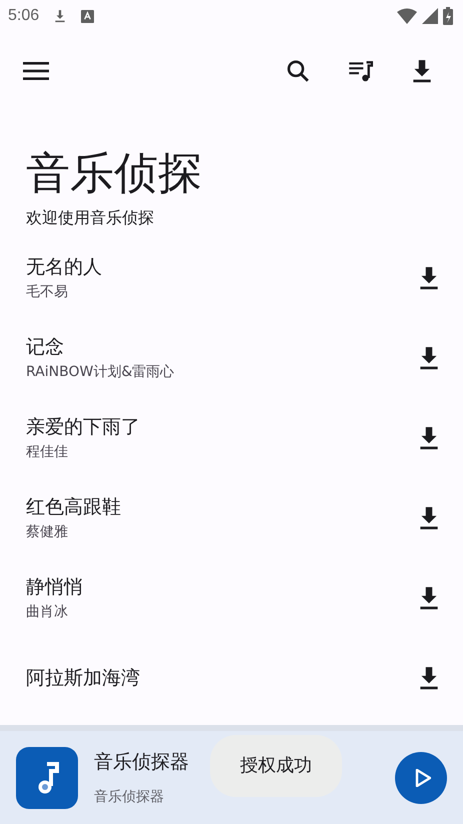 Image resolution: width=463 pixels, height=824 pixels. What do you see at coordinates (244, 598) in the screenshot?
I see `song-item: 静悄悄 曲肖冰` at bounding box center [244, 598].